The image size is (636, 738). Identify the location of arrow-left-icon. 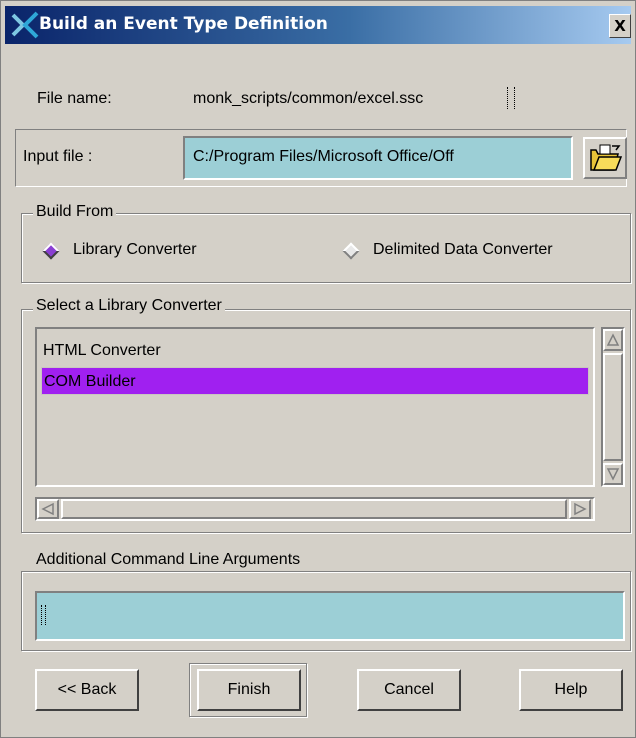
(47, 509).